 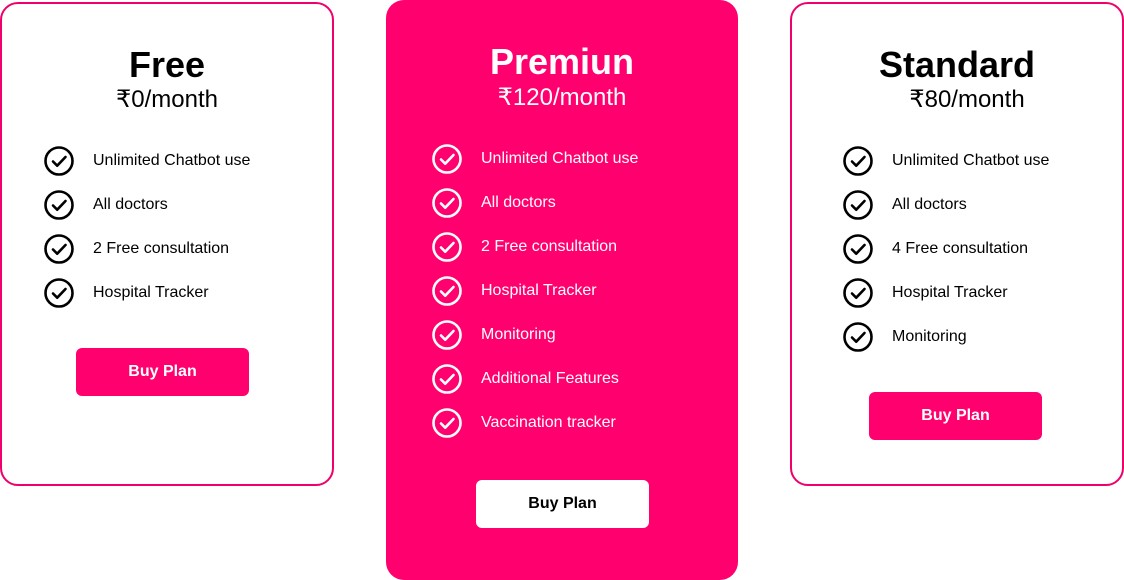 I want to click on plan-title: Premiun, so click(x=562, y=61).